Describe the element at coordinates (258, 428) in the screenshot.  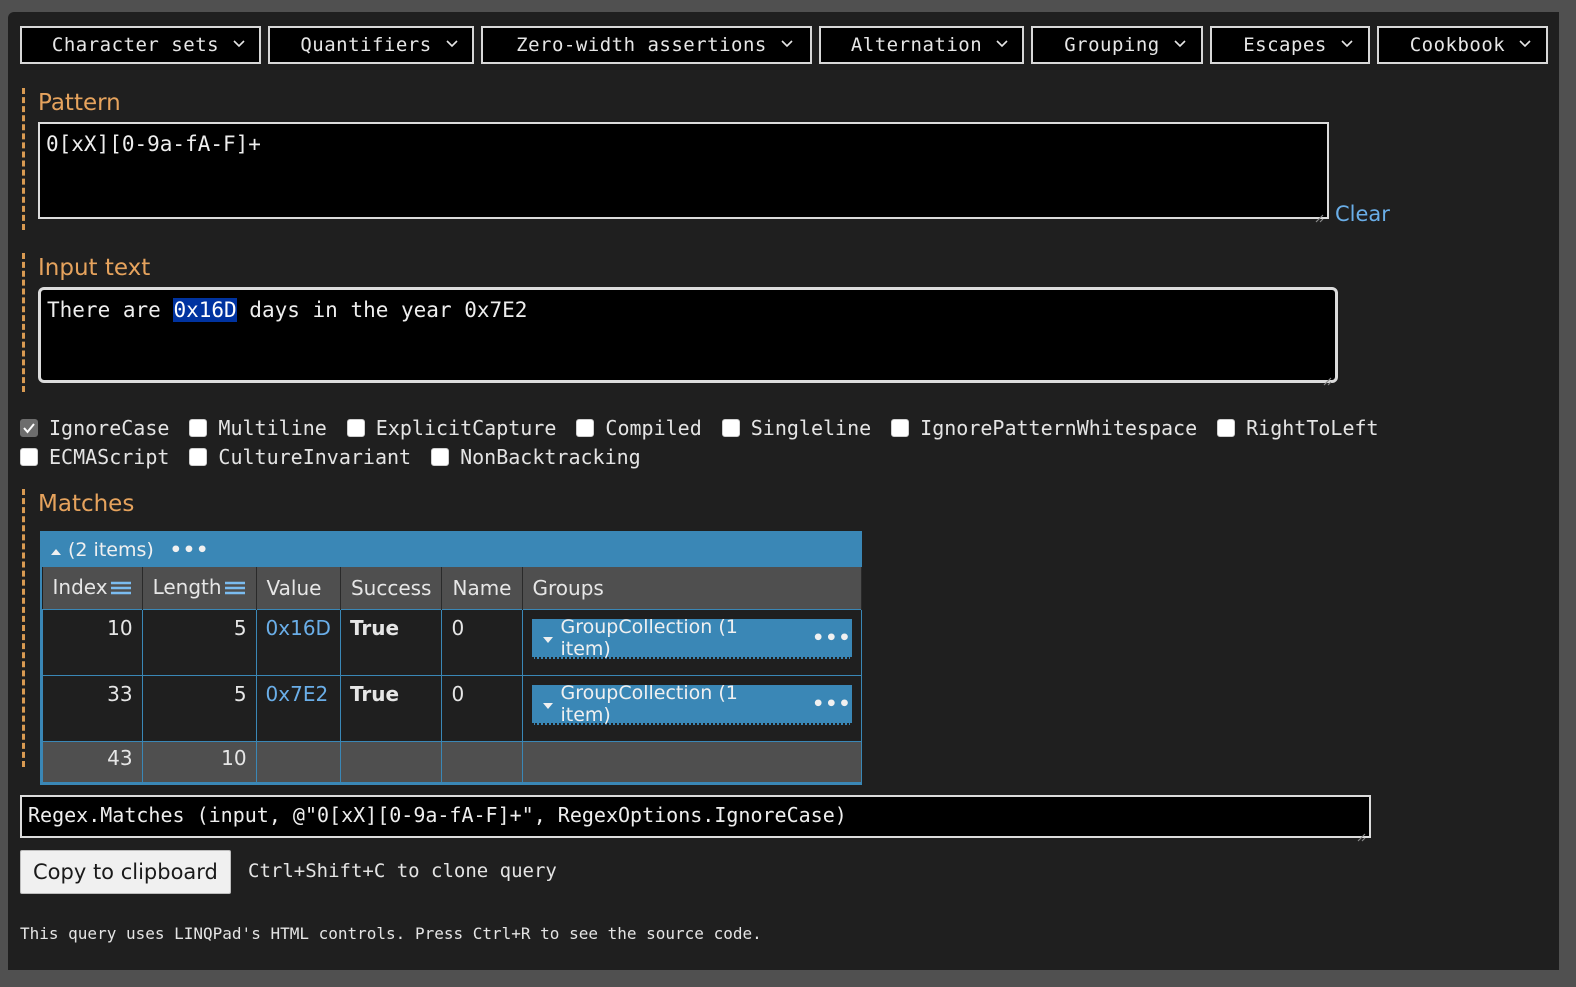
I see `option-multiline: Multiline` at that location.